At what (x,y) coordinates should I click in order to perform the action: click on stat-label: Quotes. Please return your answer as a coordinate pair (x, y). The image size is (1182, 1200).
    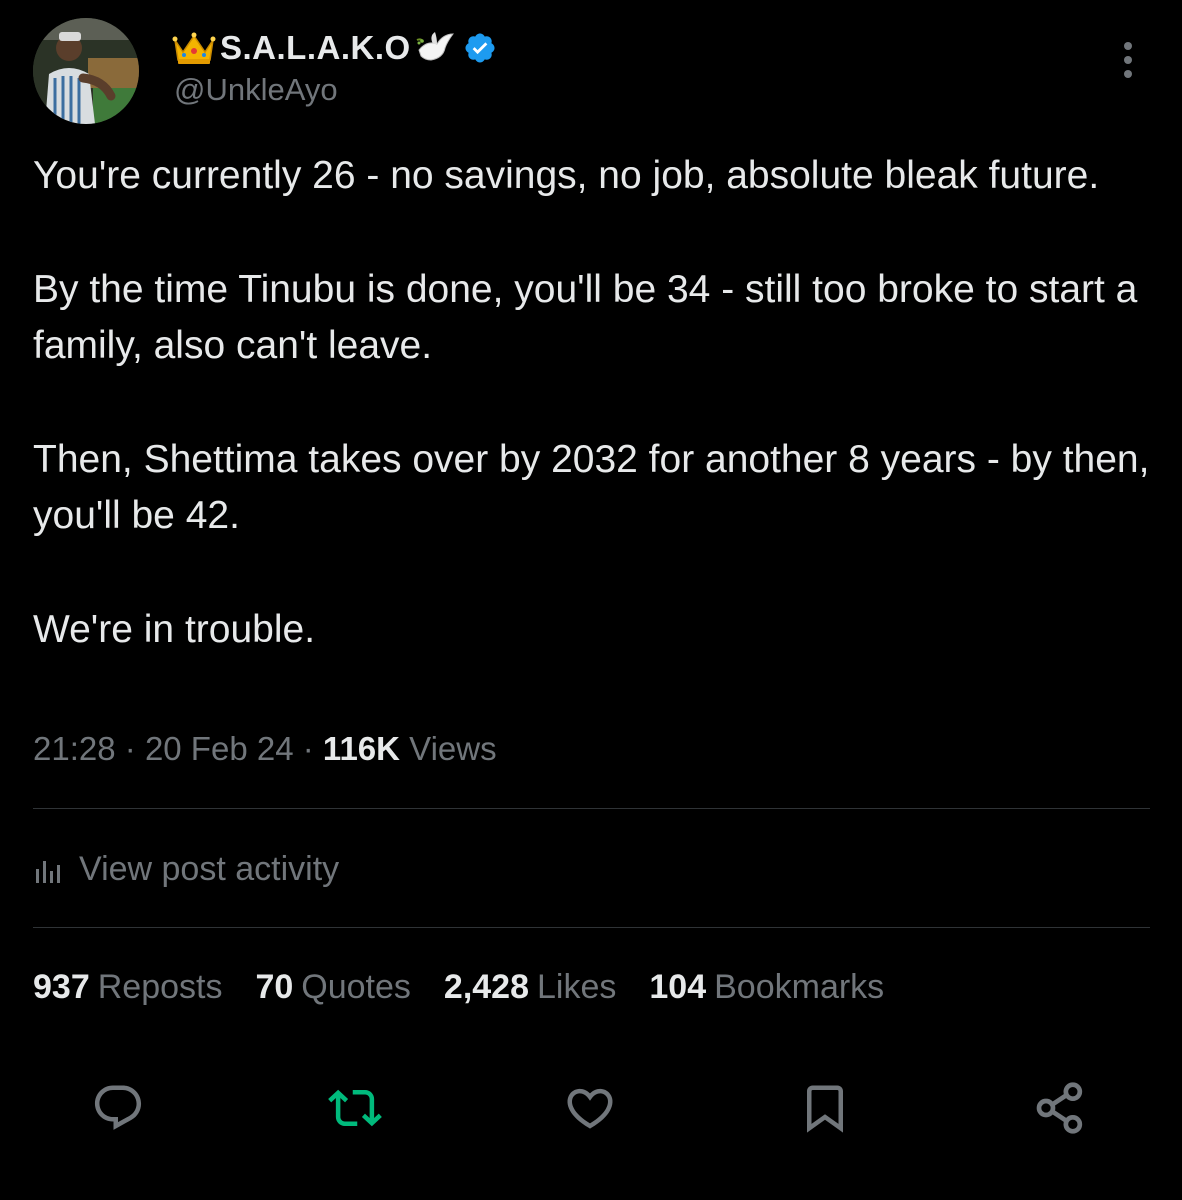
    Looking at the image, I should click on (356, 987).